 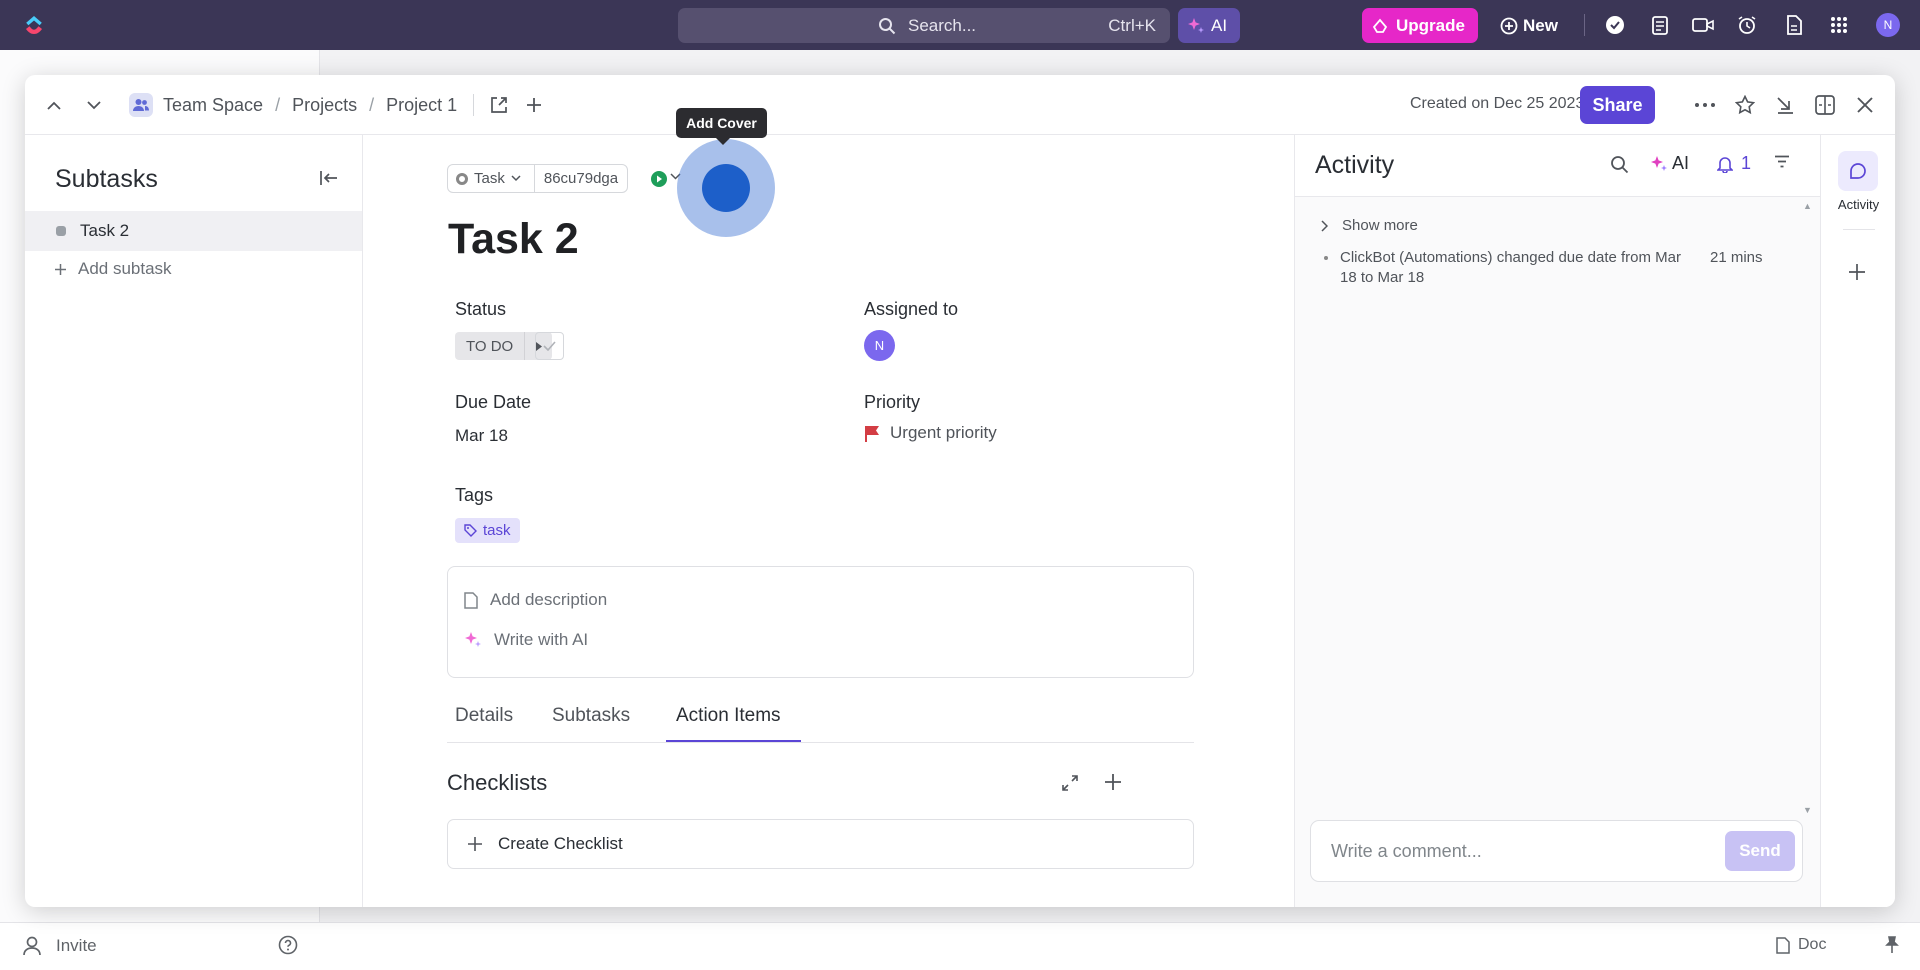 I want to click on task-id: 86cu79dga, so click(x=581, y=178).